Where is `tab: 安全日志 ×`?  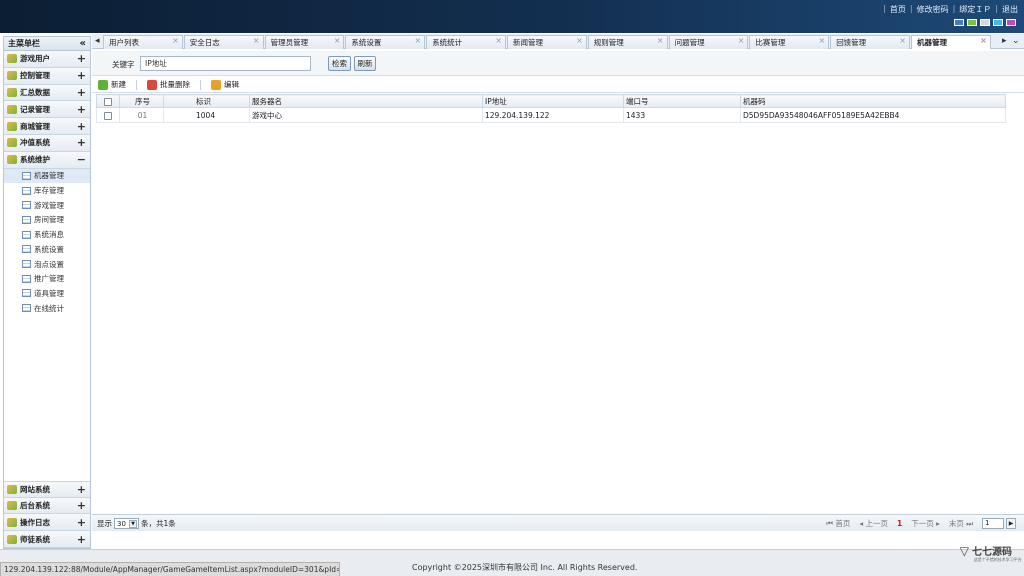 tab: 安全日志 × is located at coordinates (223, 42).